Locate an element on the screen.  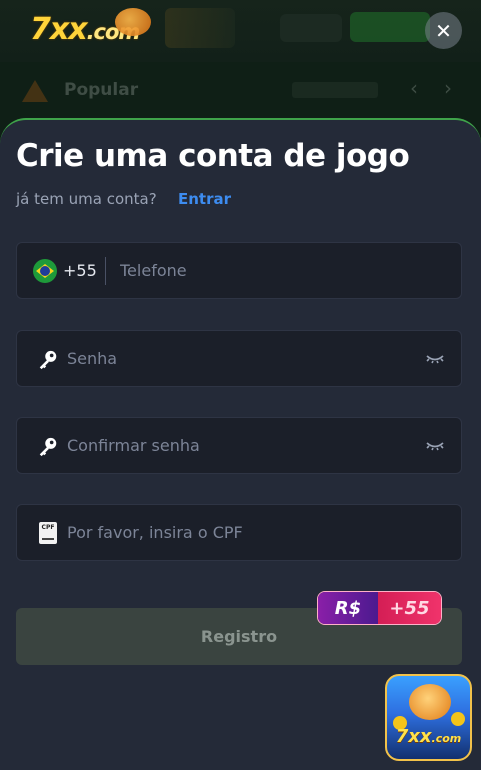
close-button: ✕ is located at coordinates (443, 30).